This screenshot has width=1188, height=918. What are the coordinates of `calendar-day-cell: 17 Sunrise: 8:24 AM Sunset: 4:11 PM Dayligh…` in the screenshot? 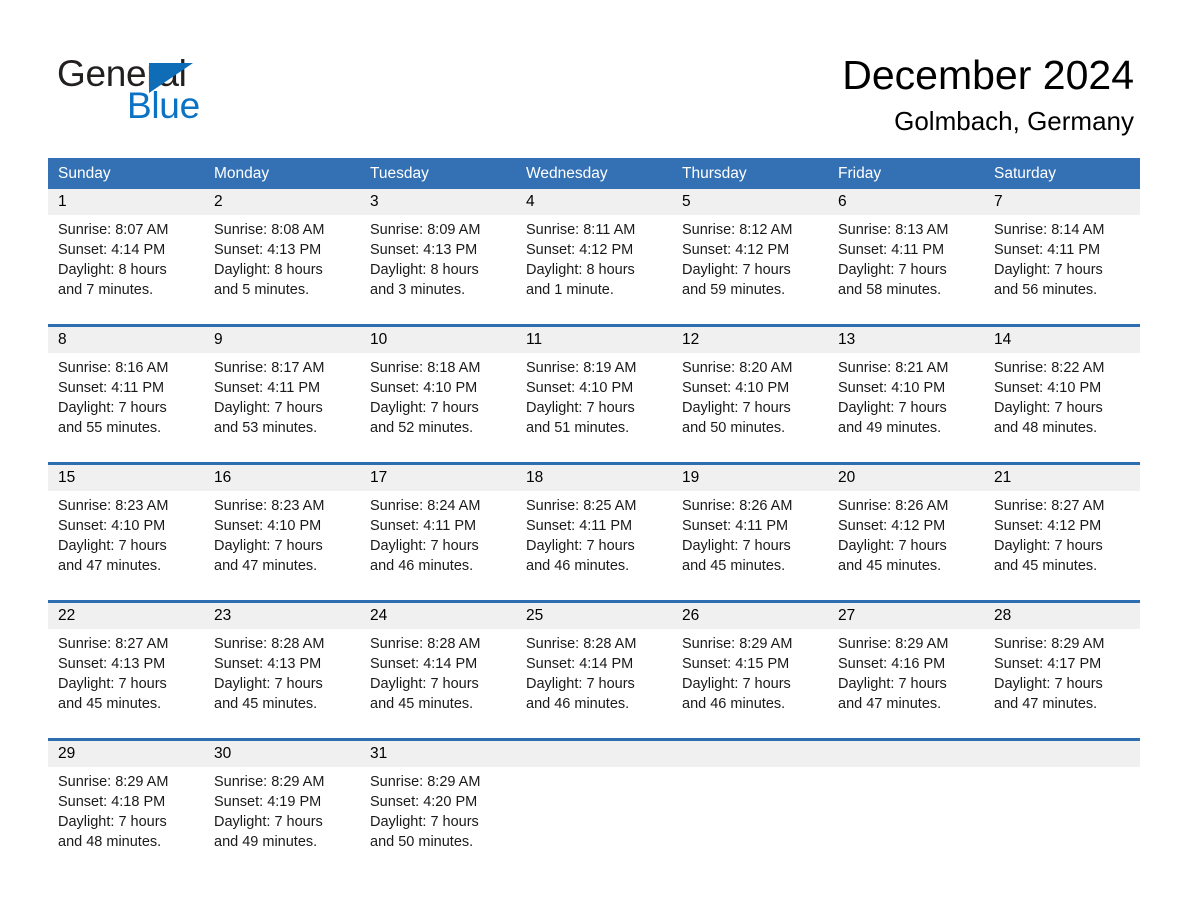 It's located at (438, 528).